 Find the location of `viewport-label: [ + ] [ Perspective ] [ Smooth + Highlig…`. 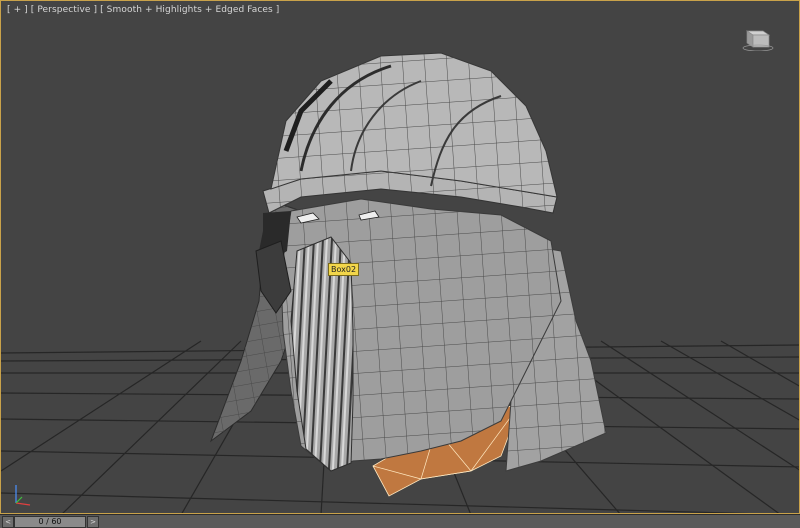

viewport-label: [ + ] [ Perspective ] [ Smooth + Highlig… is located at coordinates (143, 10).